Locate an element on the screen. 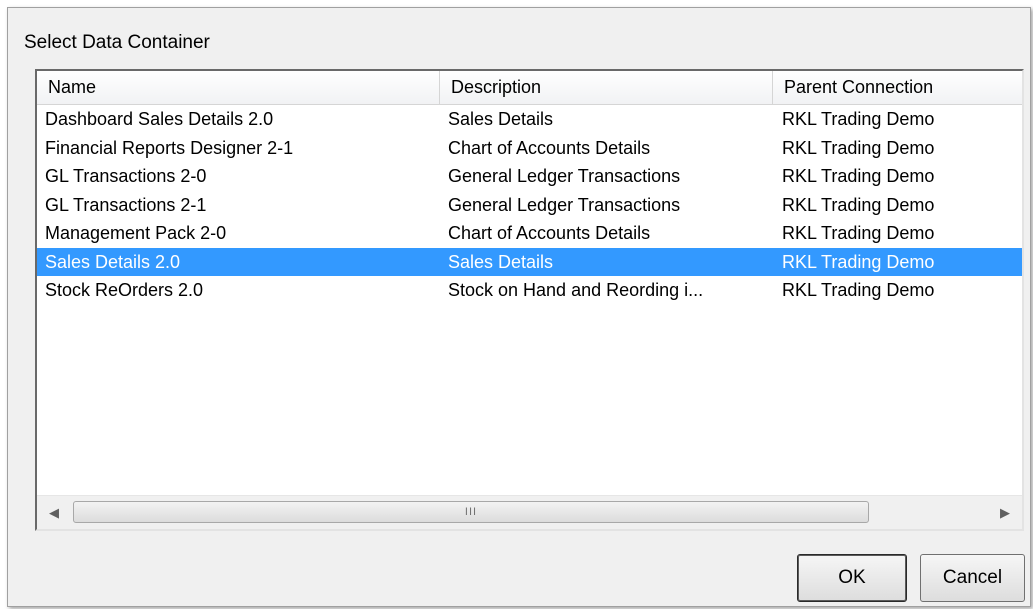 The height and width of the screenshot is (609, 1033). list-header: Name Description Parent Connection is located at coordinates (529, 88).